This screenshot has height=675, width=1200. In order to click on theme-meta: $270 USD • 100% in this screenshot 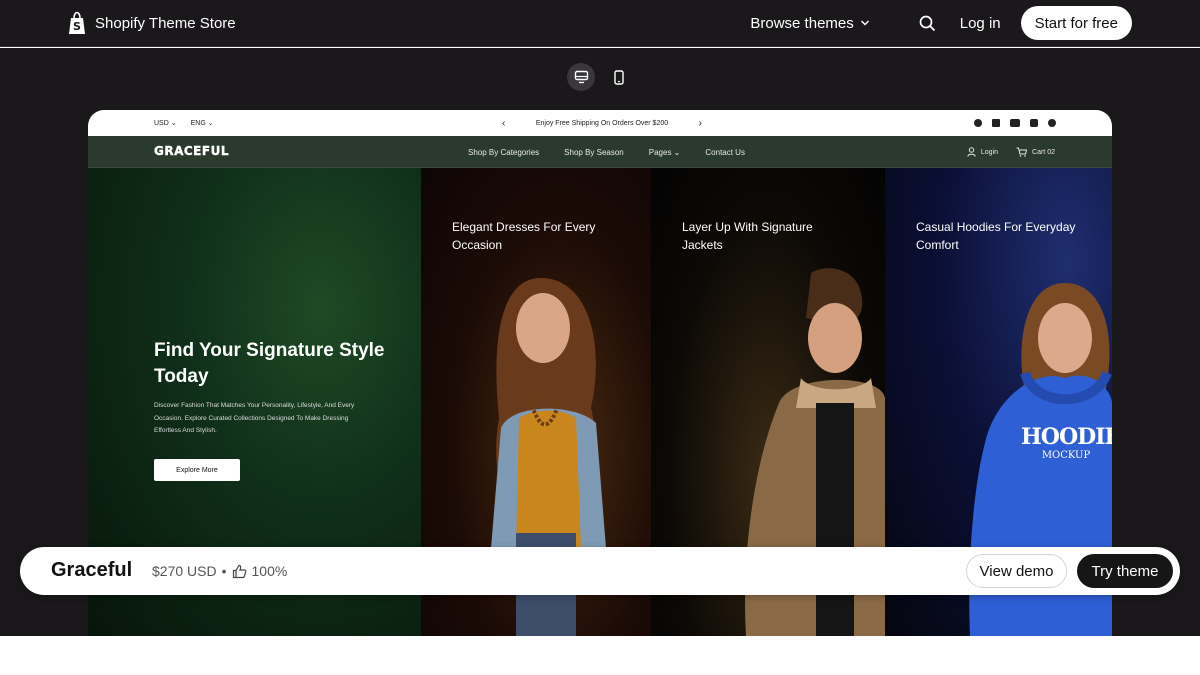, I will do `click(219, 571)`.